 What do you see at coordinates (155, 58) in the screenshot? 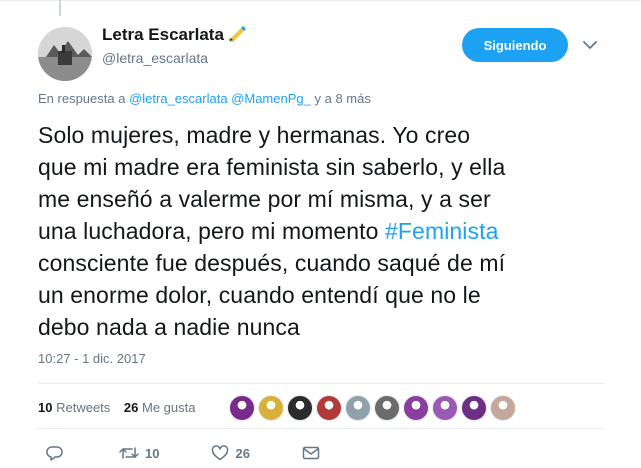
I see `author-screen-name: @letra_escarlata` at bounding box center [155, 58].